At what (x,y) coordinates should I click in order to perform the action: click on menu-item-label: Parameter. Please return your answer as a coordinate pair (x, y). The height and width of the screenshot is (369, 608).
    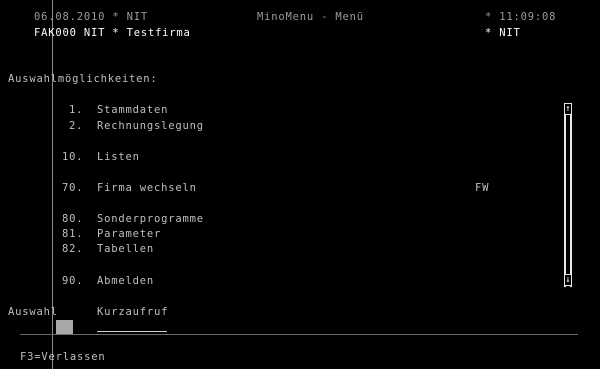
    Looking at the image, I should click on (129, 234).